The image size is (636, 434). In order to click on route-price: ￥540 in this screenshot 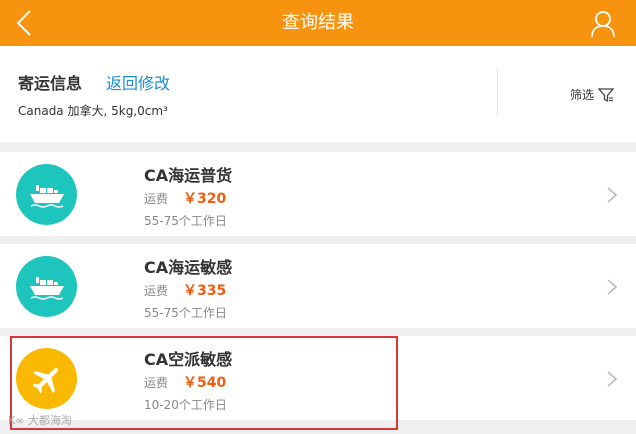, I will do `click(205, 383)`.